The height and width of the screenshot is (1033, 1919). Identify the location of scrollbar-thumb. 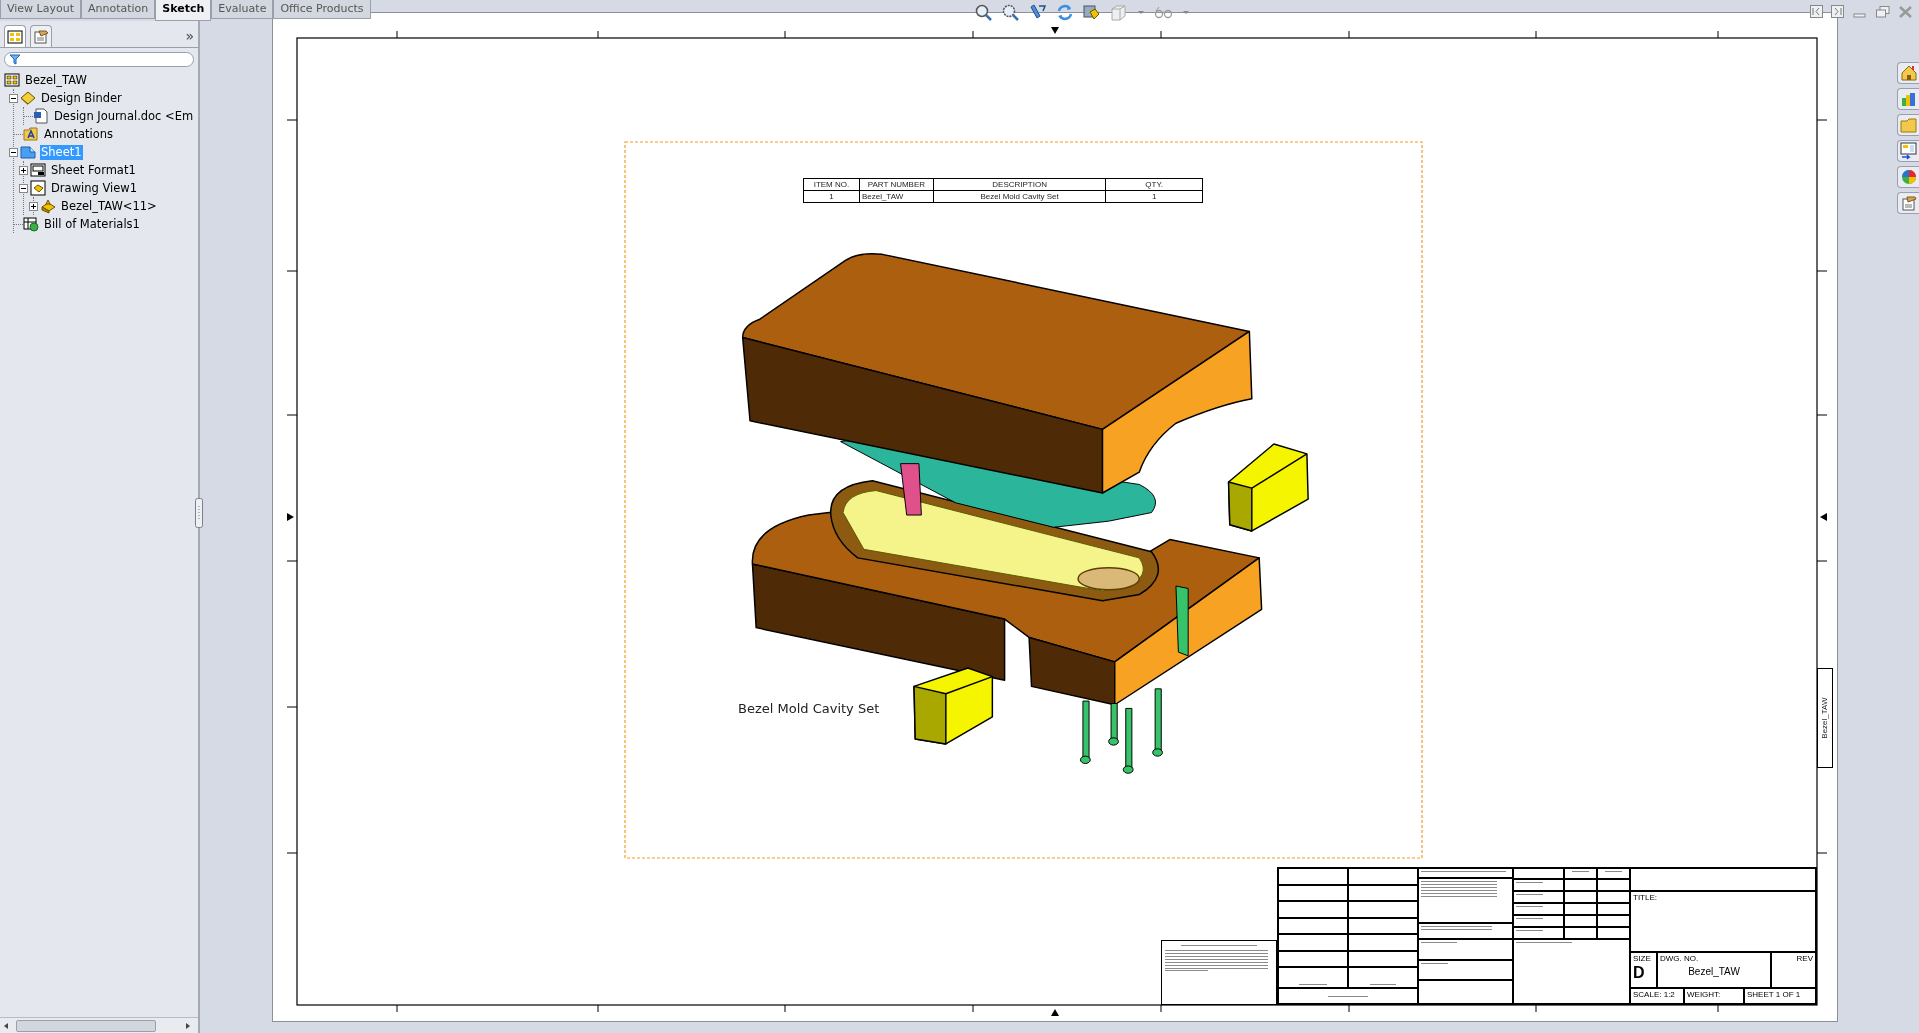
(86, 1025).